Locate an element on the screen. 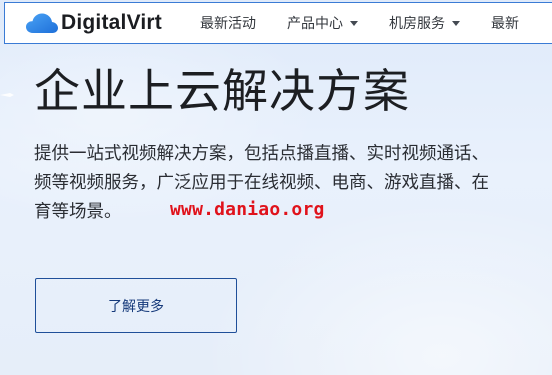  cloud-icon is located at coordinates (42, 23).